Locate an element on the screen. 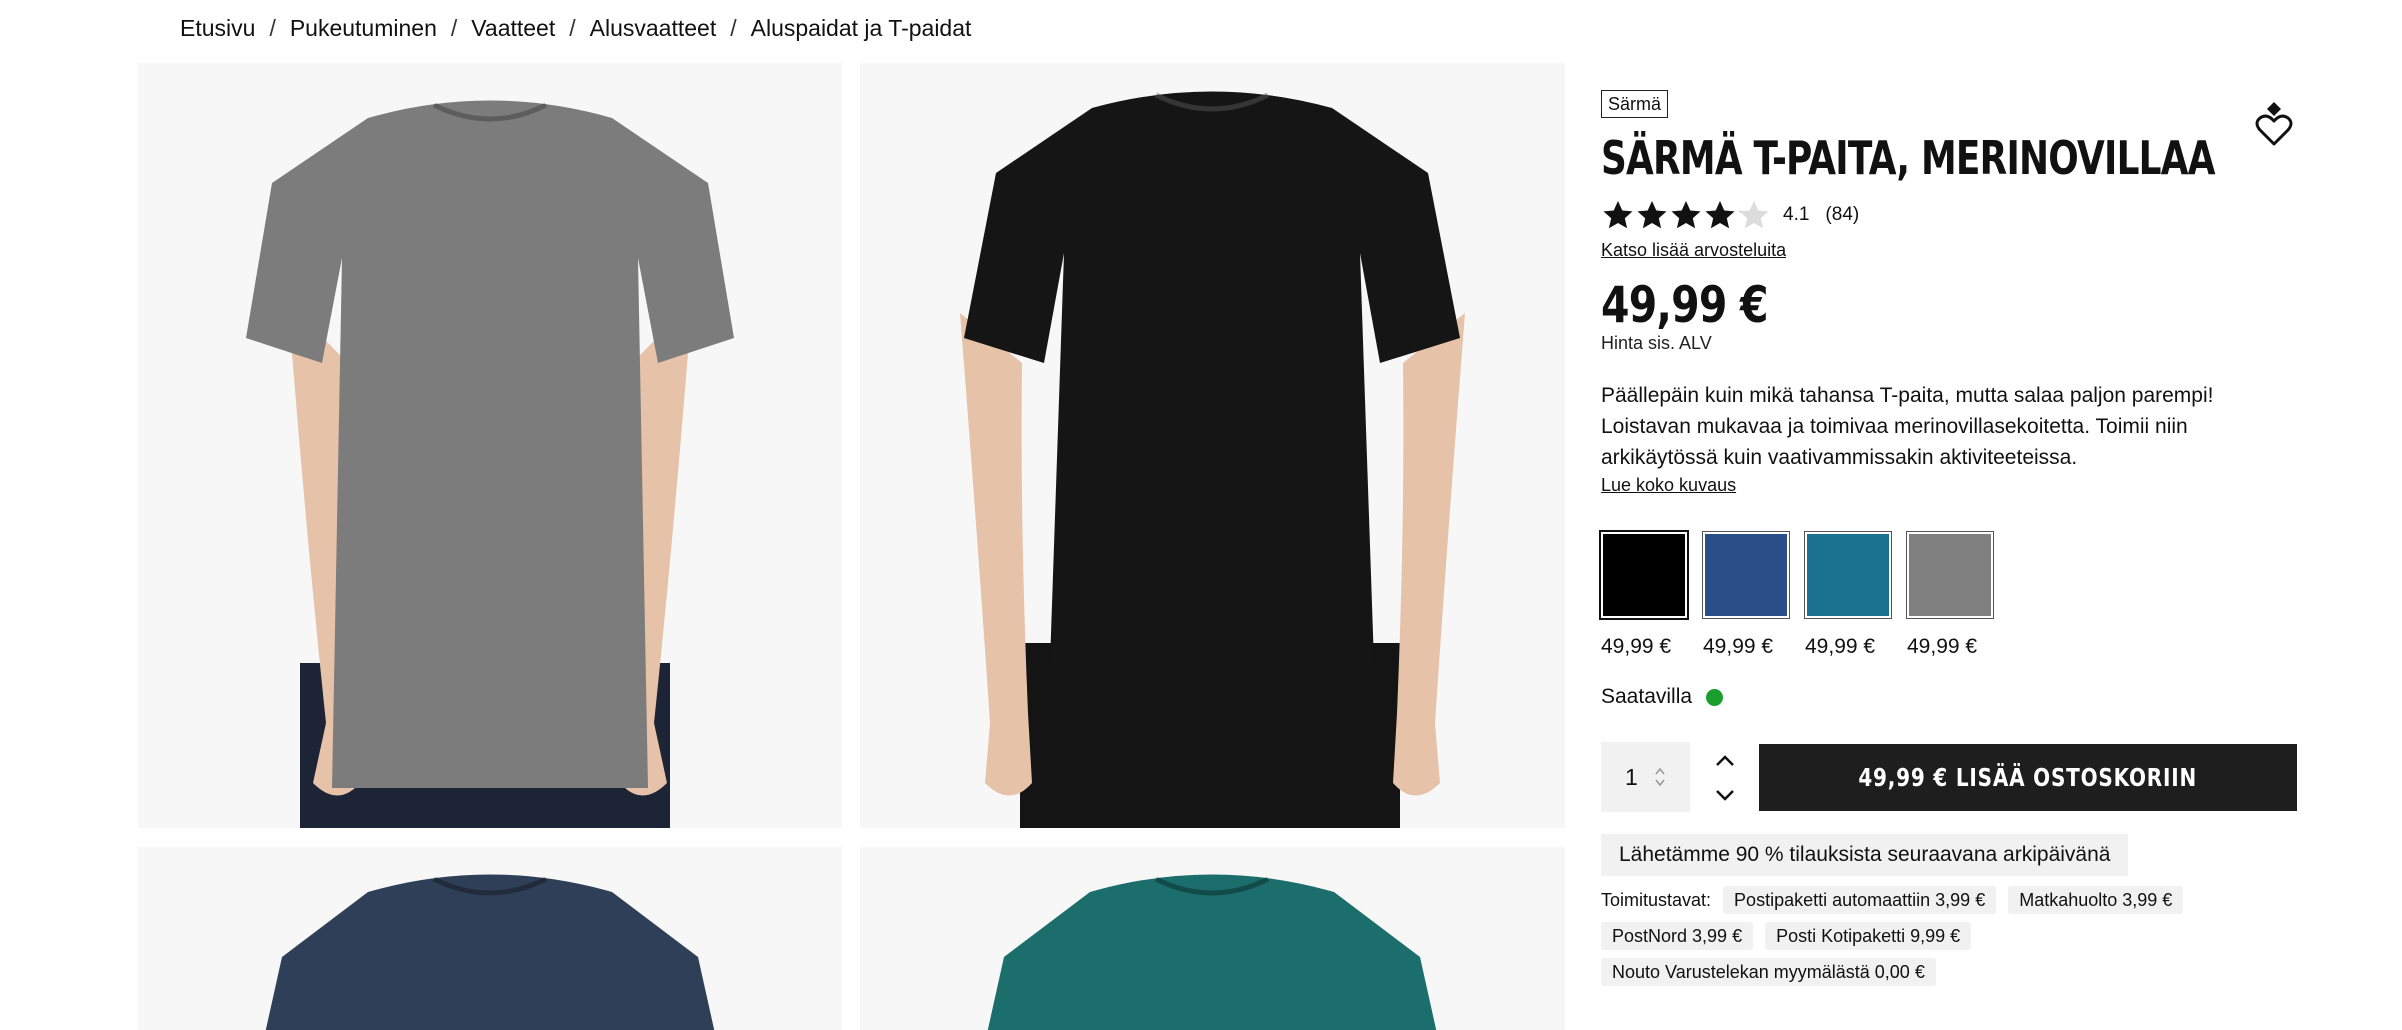 The height and width of the screenshot is (1030, 2402). quantity-value: 1 is located at coordinates (1631, 776).